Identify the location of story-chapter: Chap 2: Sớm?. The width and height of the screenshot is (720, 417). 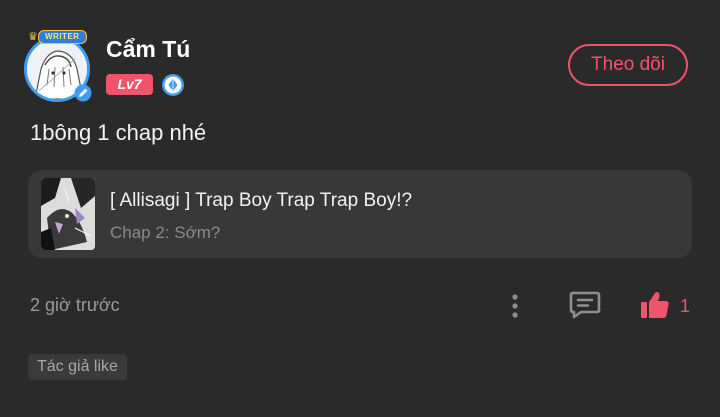
(165, 232).